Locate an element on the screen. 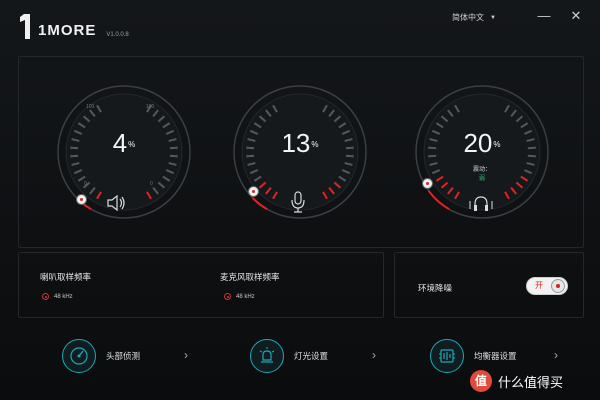  light-settings-label: 灯光设置 is located at coordinates (311, 356).